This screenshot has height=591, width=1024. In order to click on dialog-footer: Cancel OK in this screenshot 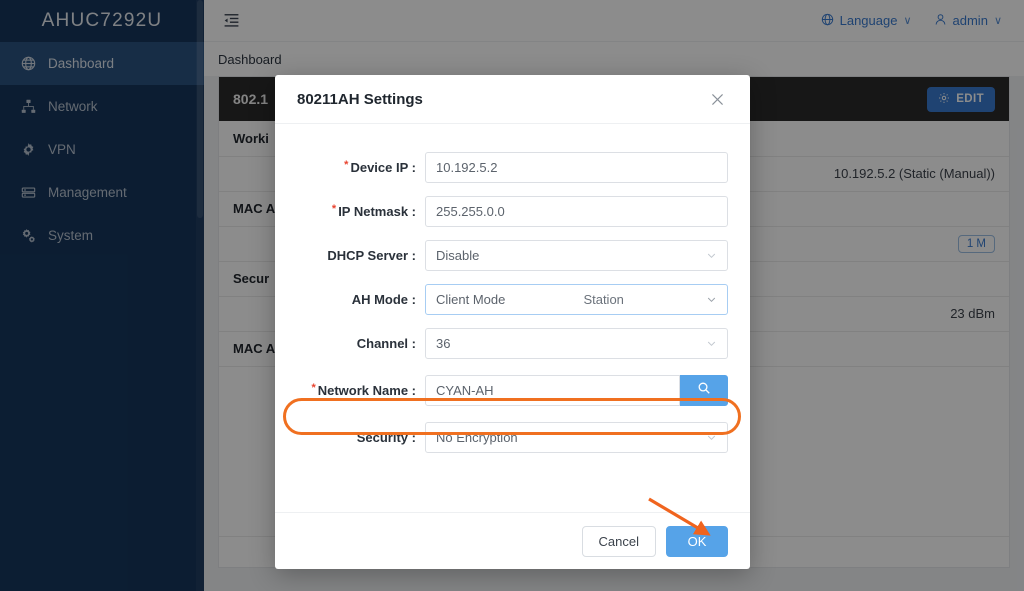, I will do `click(512, 540)`.